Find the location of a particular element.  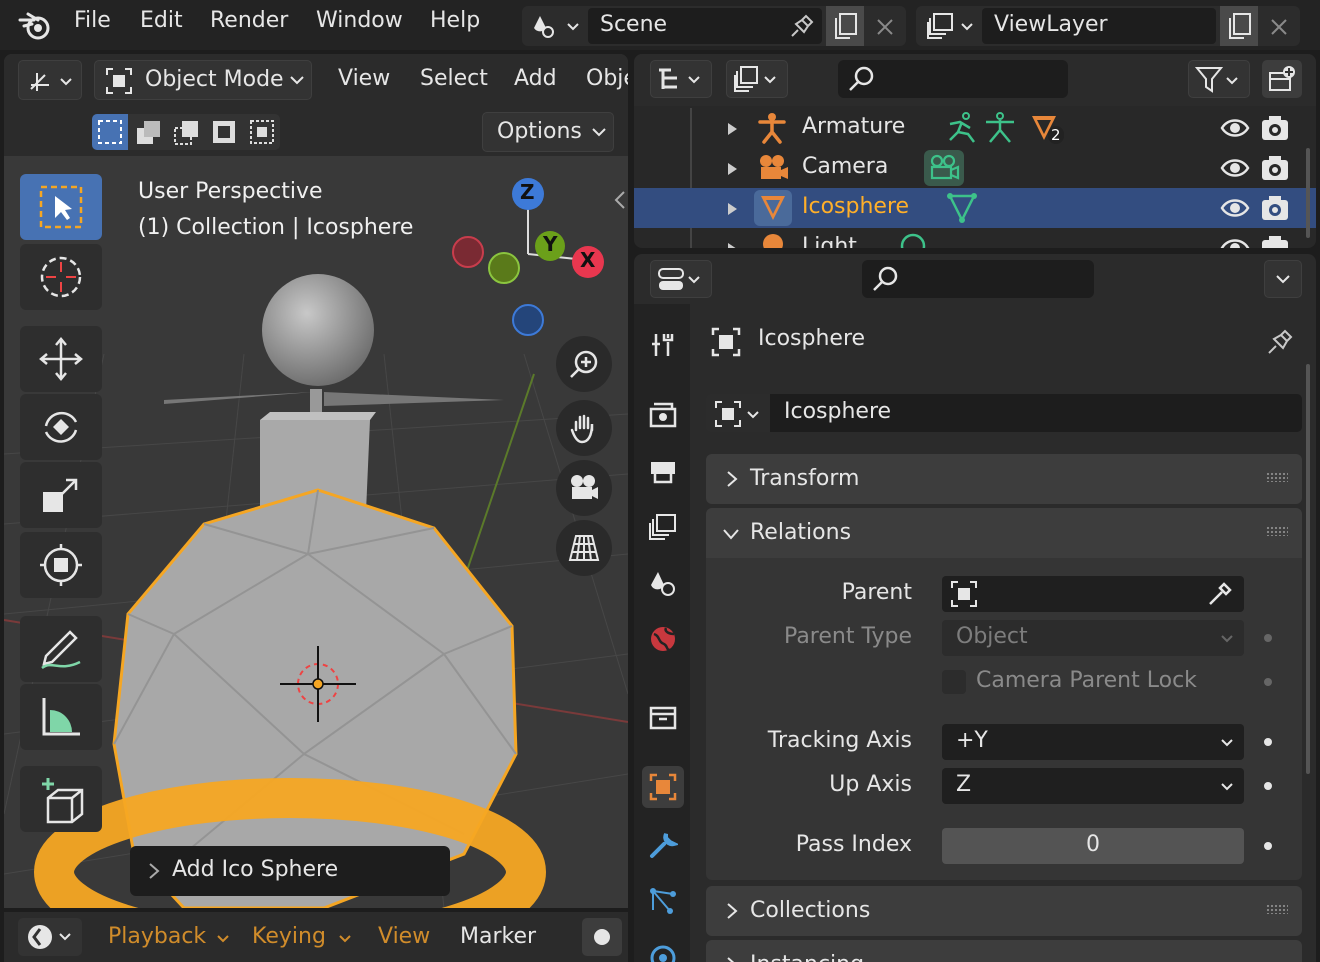

tab-tool is located at coordinates (663, 345).